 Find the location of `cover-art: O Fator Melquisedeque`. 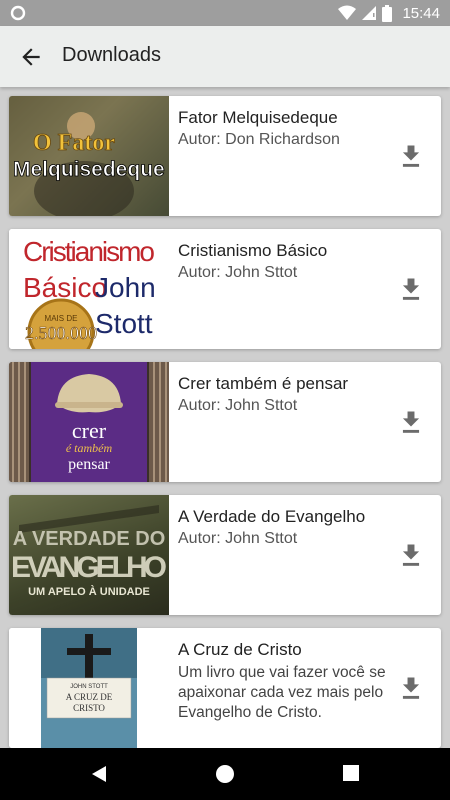

cover-art: O Fator Melquisedeque is located at coordinates (89, 156).